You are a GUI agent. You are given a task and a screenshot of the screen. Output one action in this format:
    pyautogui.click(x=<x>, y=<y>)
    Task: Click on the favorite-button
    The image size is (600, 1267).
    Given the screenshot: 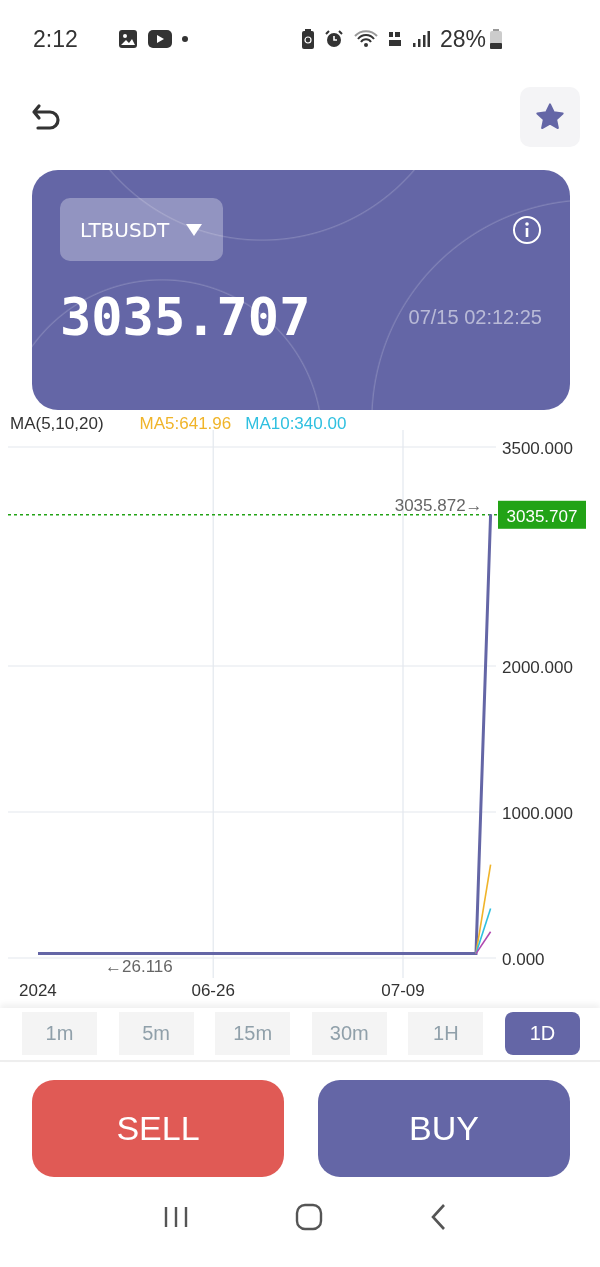 What is the action you would take?
    pyautogui.click(x=550, y=117)
    